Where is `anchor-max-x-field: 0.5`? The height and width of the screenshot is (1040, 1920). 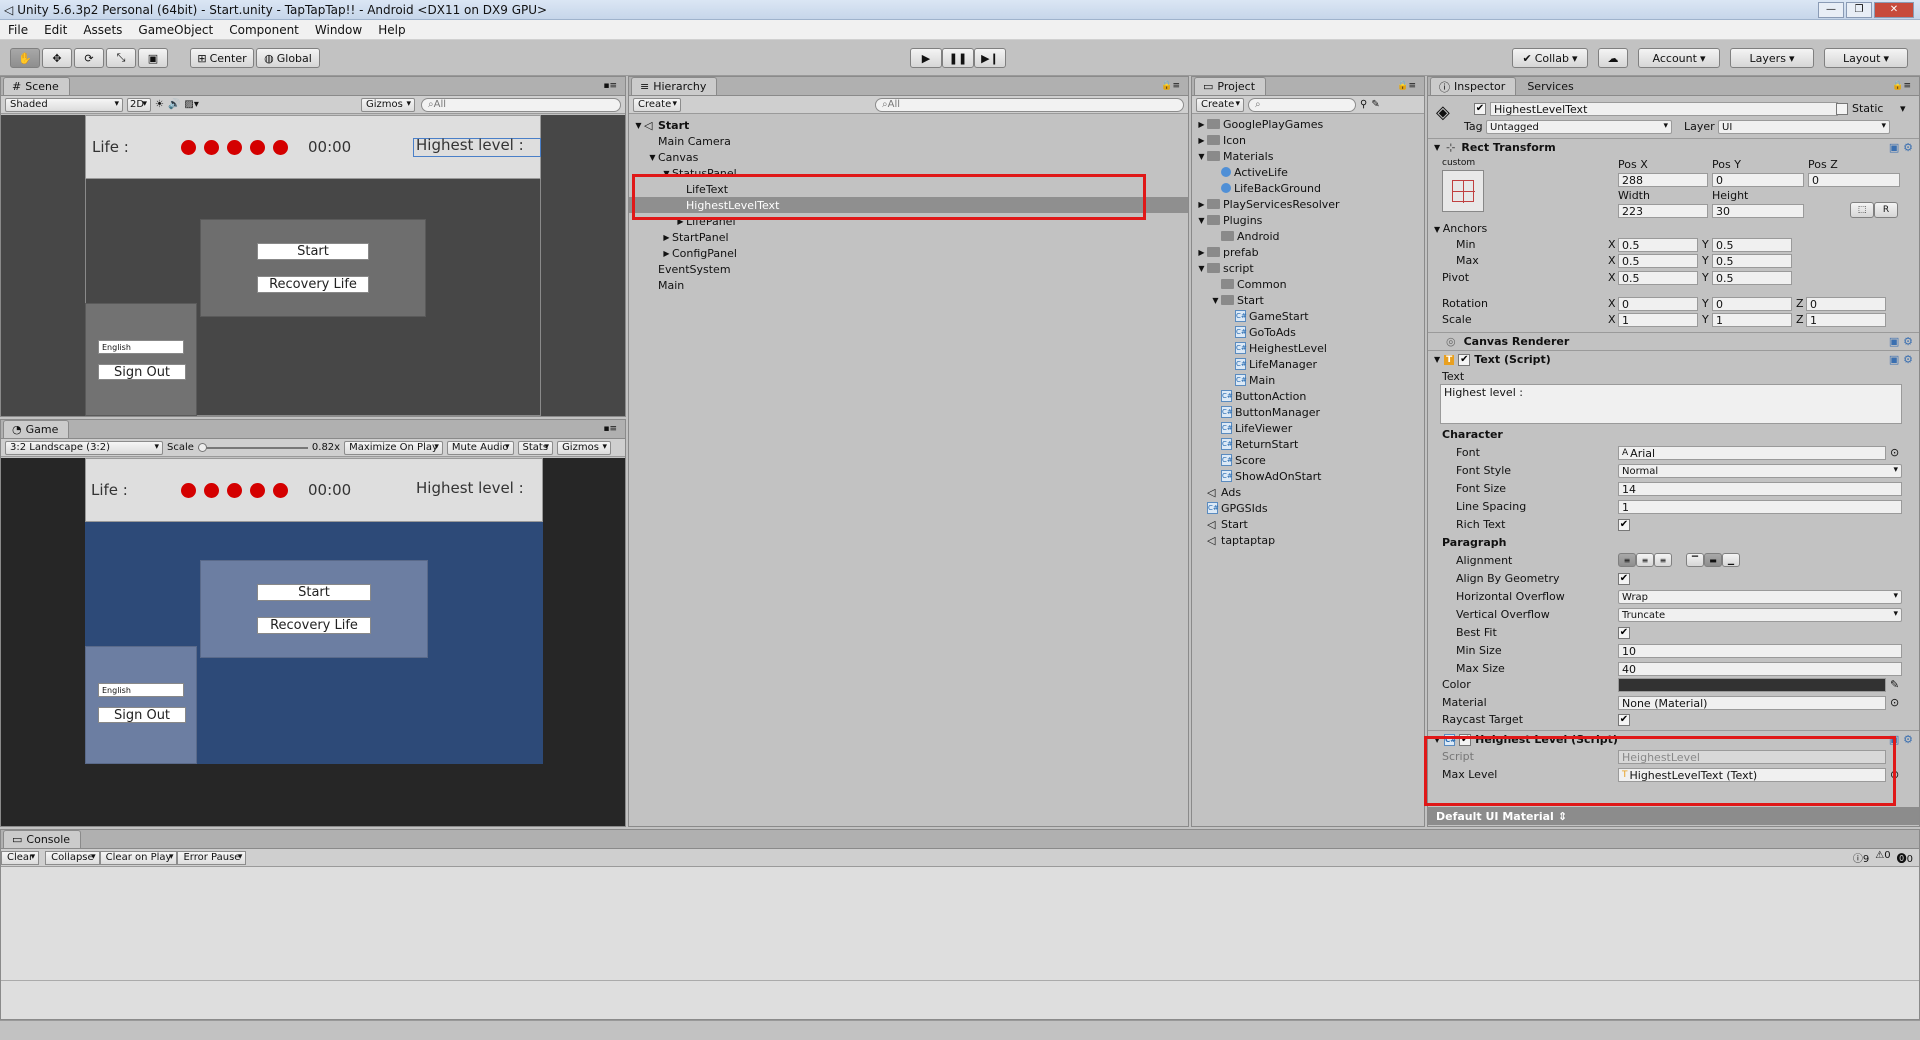 anchor-max-x-field: 0.5 is located at coordinates (1658, 261).